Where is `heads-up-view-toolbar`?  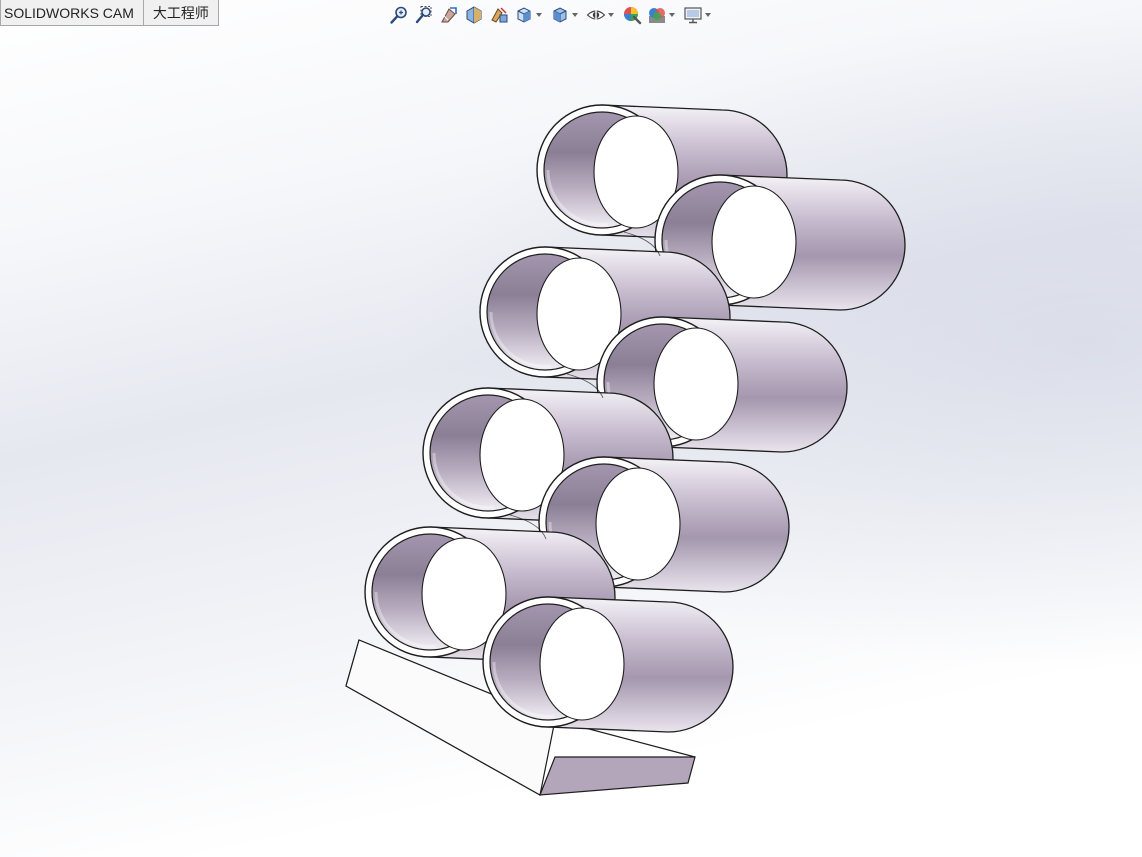 heads-up-view-toolbar is located at coordinates (553, 15).